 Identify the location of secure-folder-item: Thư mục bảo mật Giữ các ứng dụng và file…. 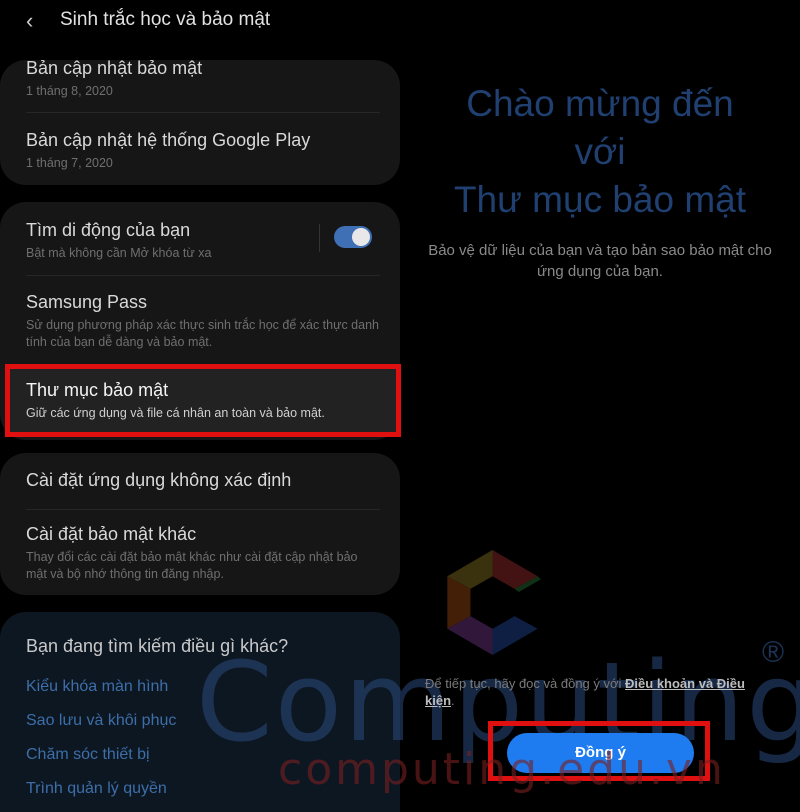
(203, 400).